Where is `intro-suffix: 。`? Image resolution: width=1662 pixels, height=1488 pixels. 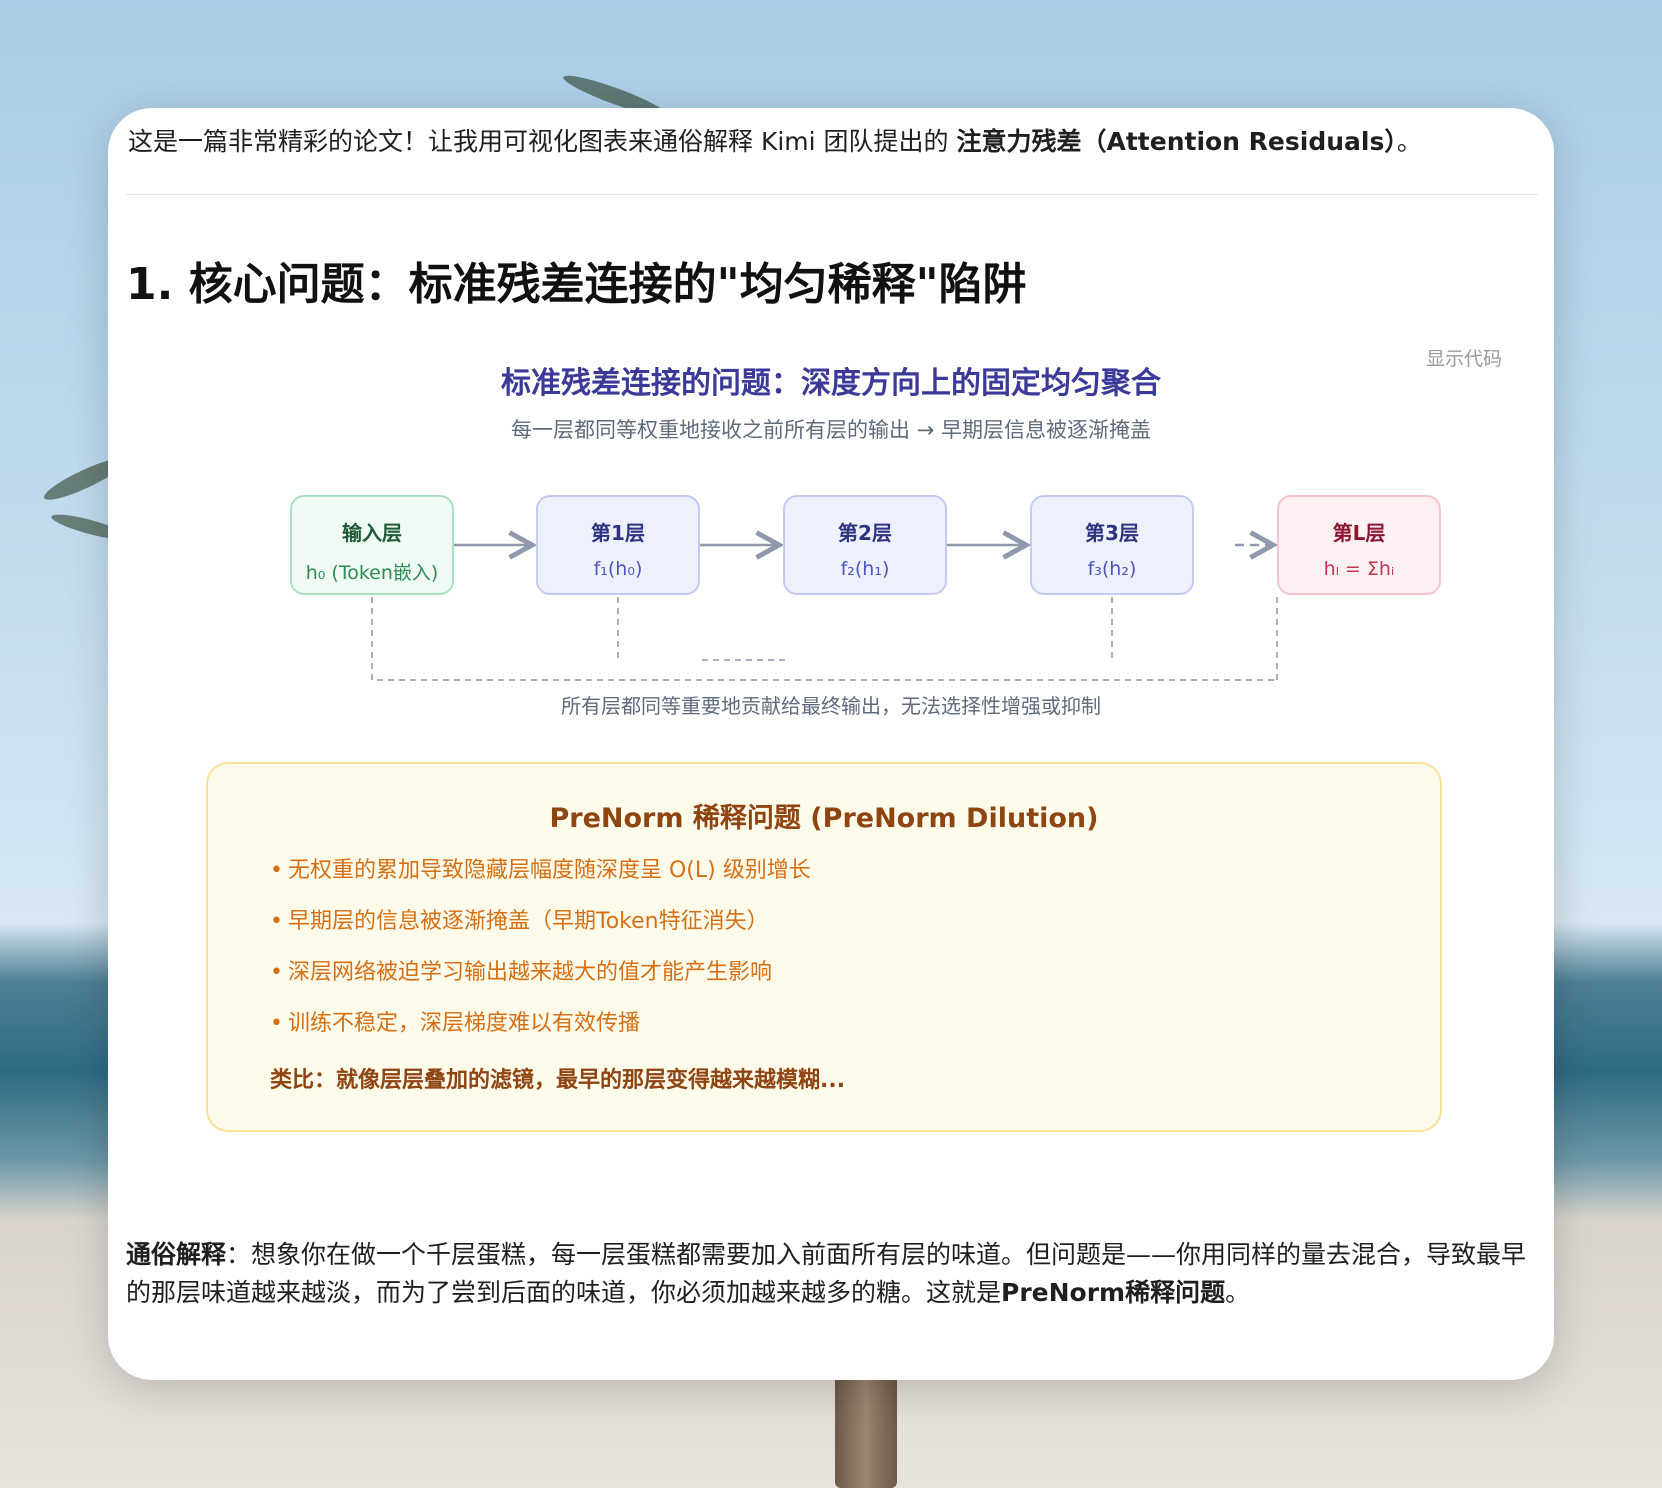
intro-suffix: 。 is located at coordinates (1409, 141).